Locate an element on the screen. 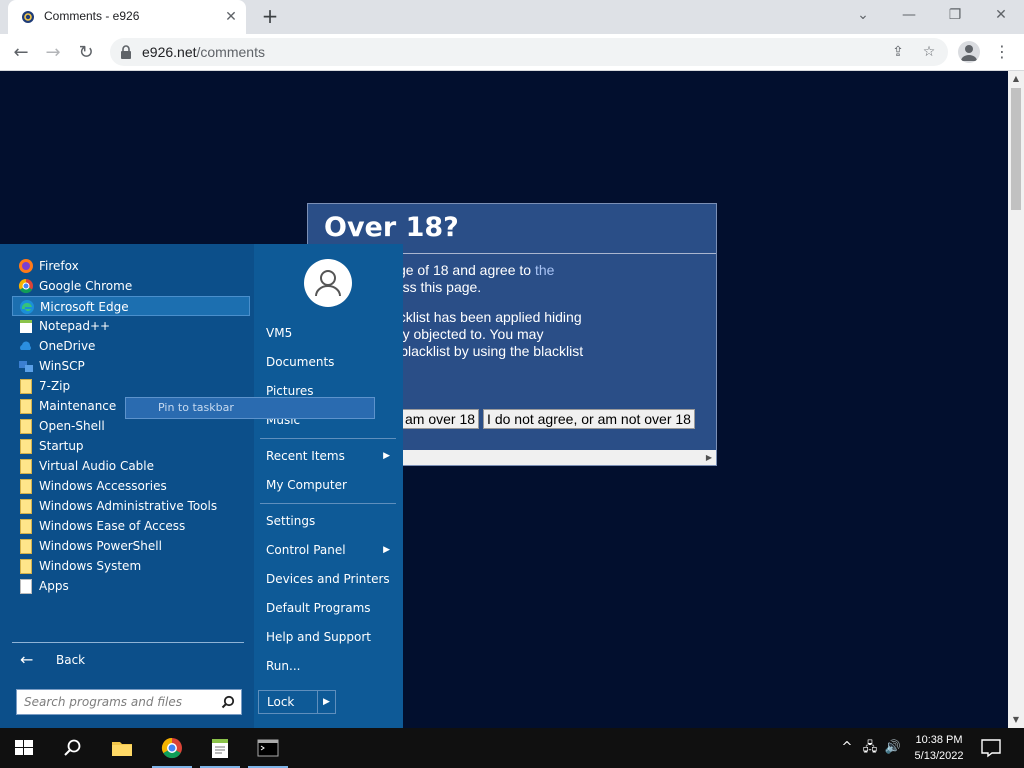 Image resolution: width=1024 pixels, height=768 pixels. search-input: Search programs and files is located at coordinates (129, 702).